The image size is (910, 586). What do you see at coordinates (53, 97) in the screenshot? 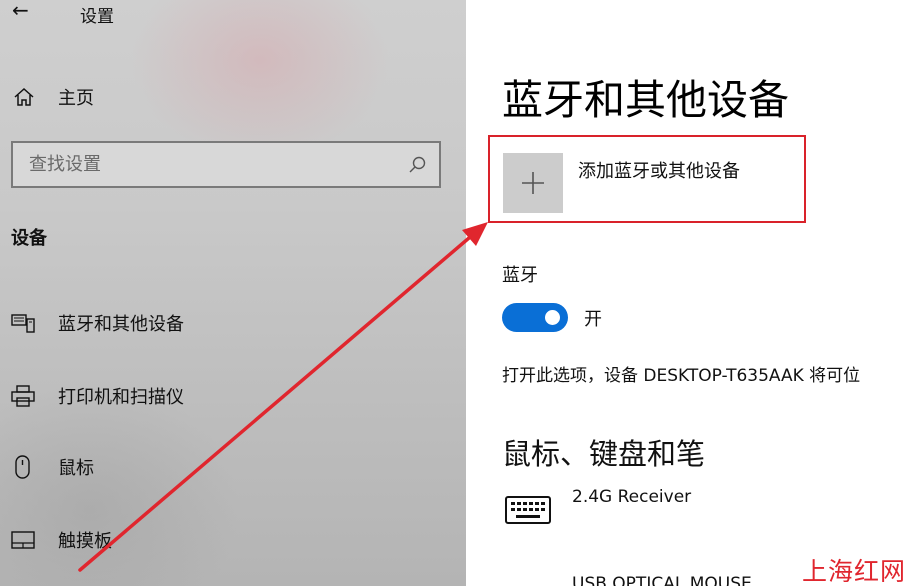
I see `sidebar-item-home: 主页` at bounding box center [53, 97].